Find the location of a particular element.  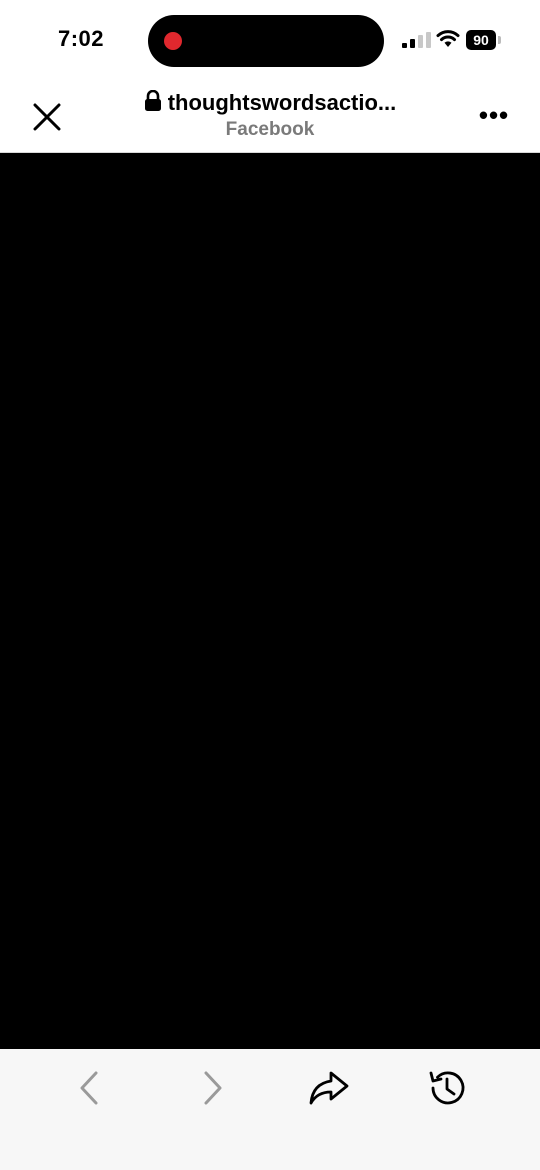

battery-level: 90 is located at coordinates (481, 40).